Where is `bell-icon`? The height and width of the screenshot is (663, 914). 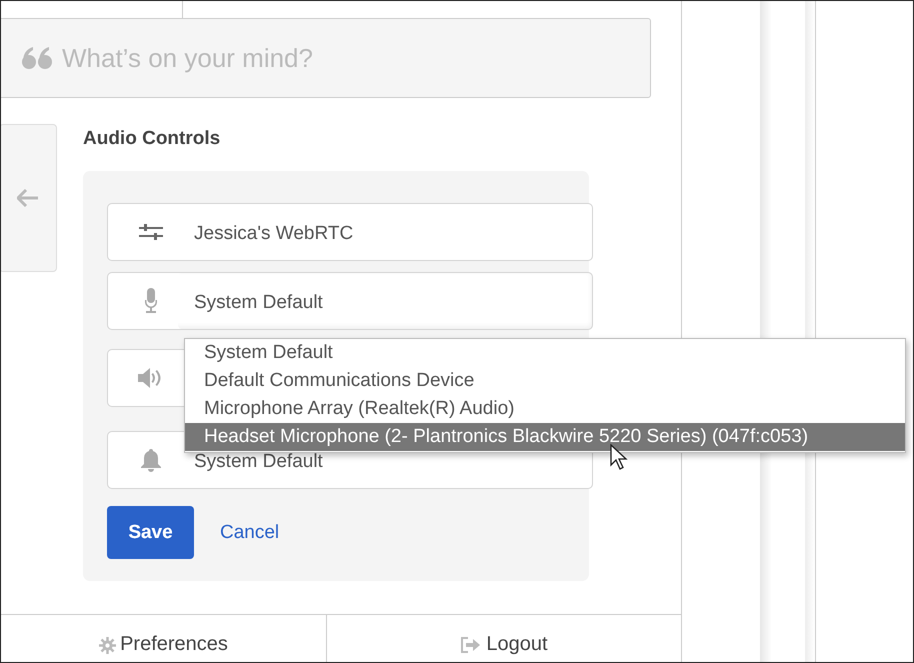 bell-icon is located at coordinates (151, 460).